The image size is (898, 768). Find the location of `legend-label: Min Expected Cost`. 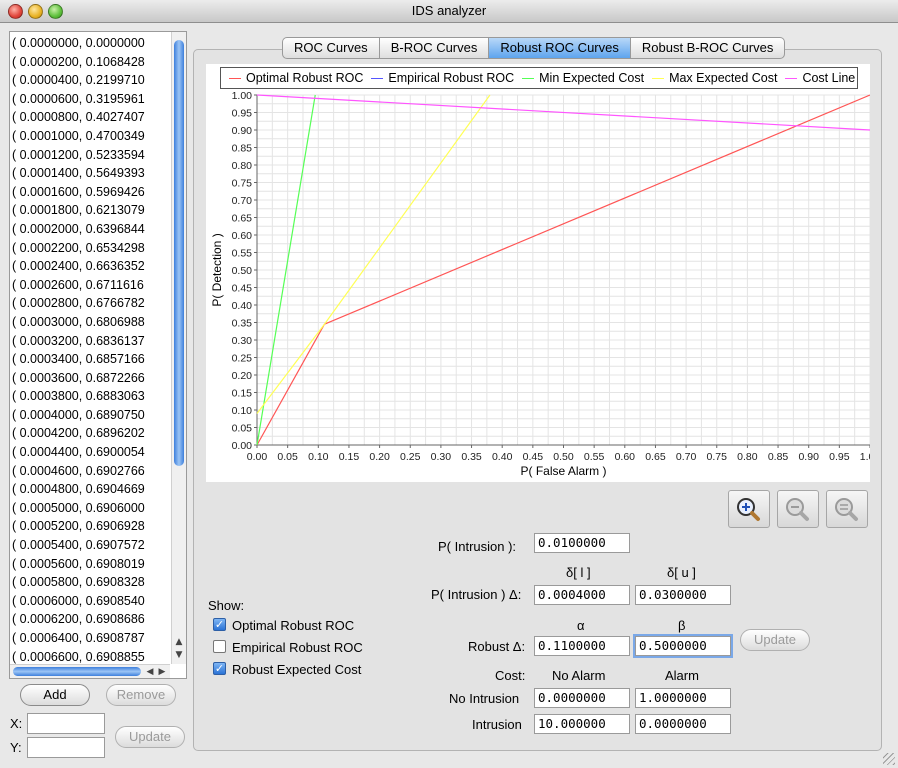

legend-label: Min Expected Cost is located at coordinates (592, 78).